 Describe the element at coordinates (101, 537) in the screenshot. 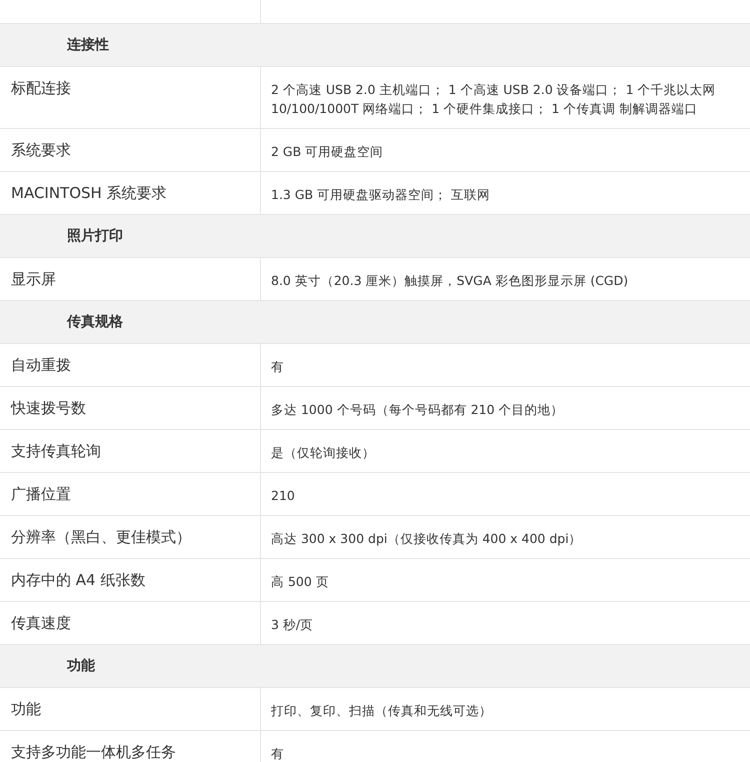

I see `spec-label: 分辨率（黑白、更佳模式）` at that location.